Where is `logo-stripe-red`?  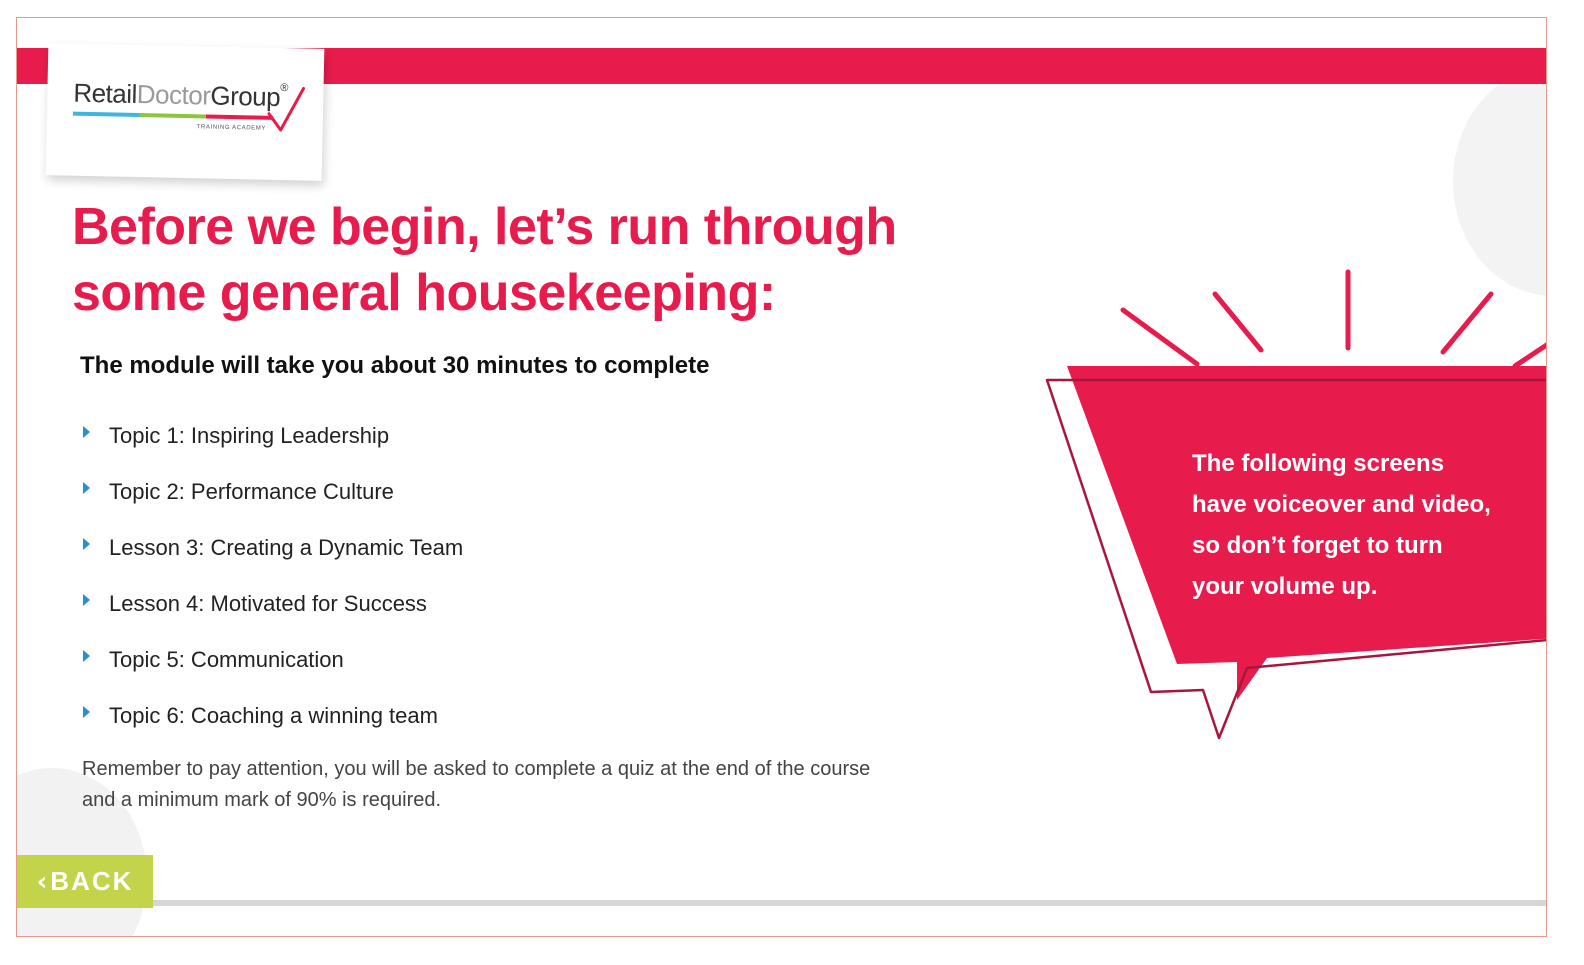
logo-stripe-red is located at coordinates (239, 117).